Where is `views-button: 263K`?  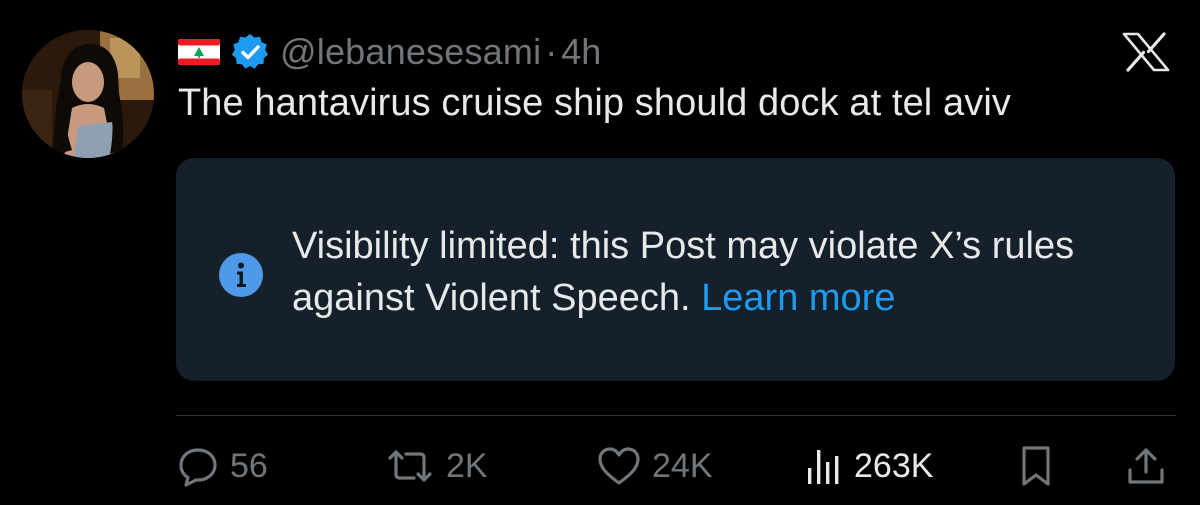
views-button: 263K is located at coordinates (868, 466).